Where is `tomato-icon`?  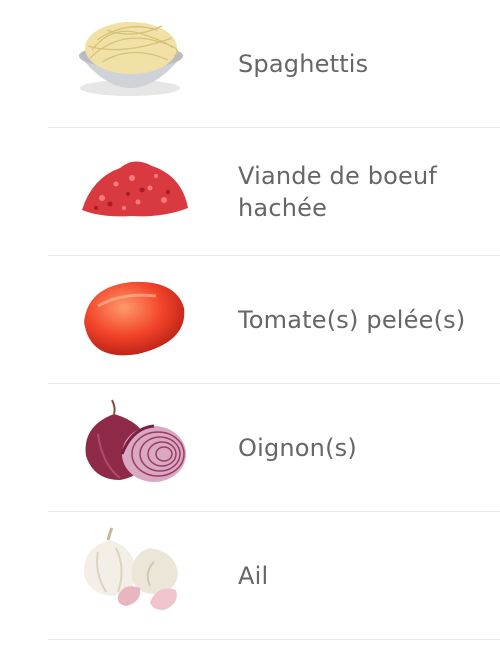
tomato-icon is located at coordinates (132, 313).